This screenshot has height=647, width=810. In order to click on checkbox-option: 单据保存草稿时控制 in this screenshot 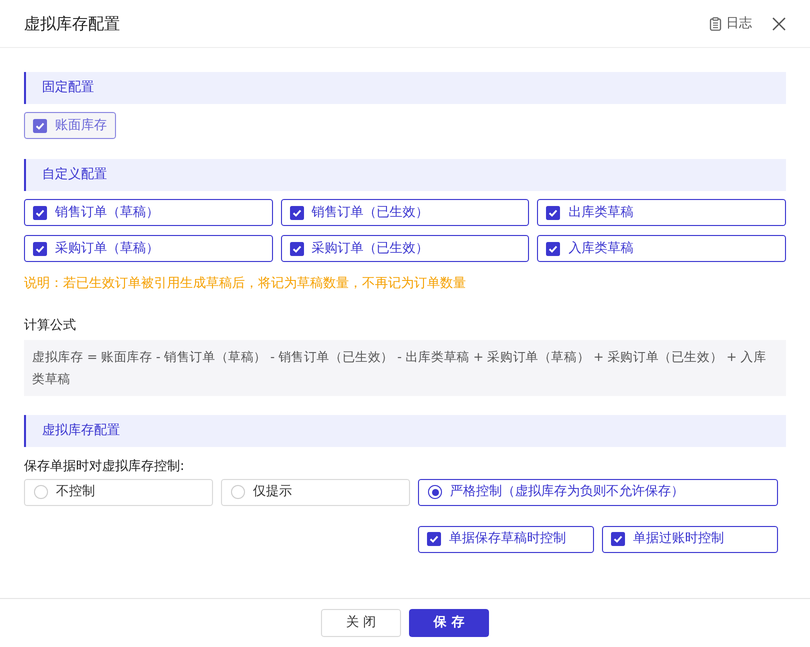, I will do `click(506, 539)`.